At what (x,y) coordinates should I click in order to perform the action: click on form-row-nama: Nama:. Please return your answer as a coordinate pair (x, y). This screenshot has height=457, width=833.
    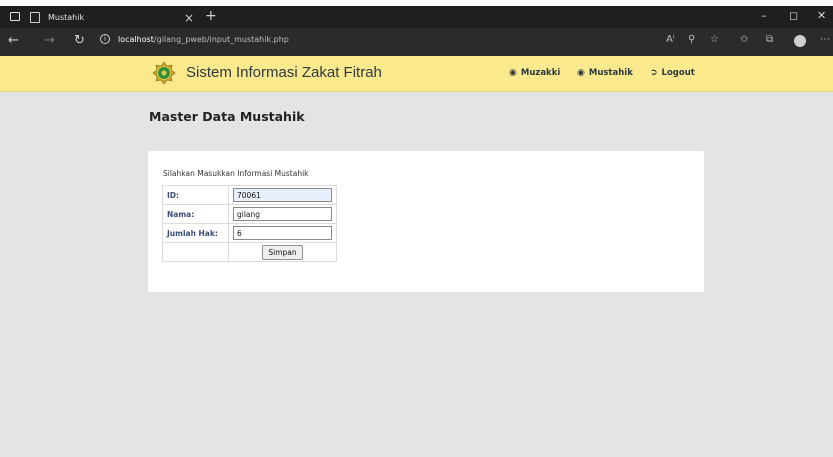
    Looking at the image, I should click on (249, 214).